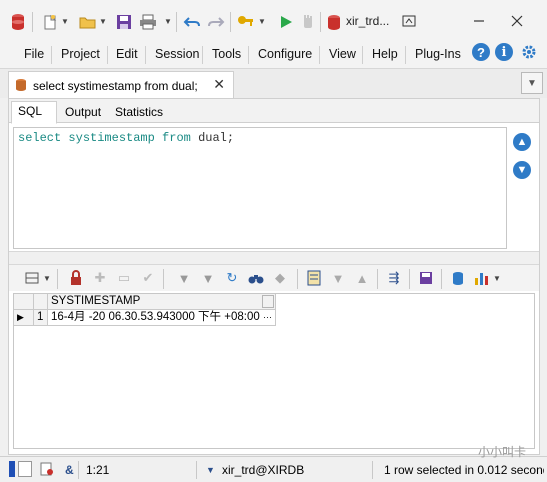 The width and height of the screenshot is (547, 482). Describe the element at coordinates (176, 138) in the screenshot. I see `sql-keyword-from: from` at that location.